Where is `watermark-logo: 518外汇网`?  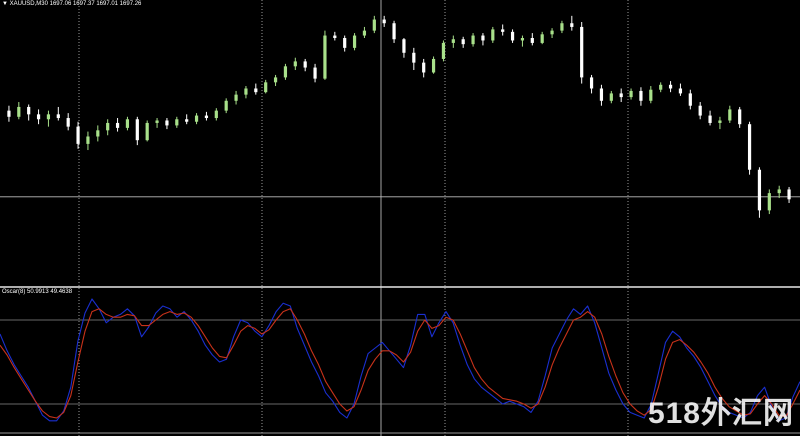 watermark-logo: 518外汇网 is located at coordinates (720, 413).